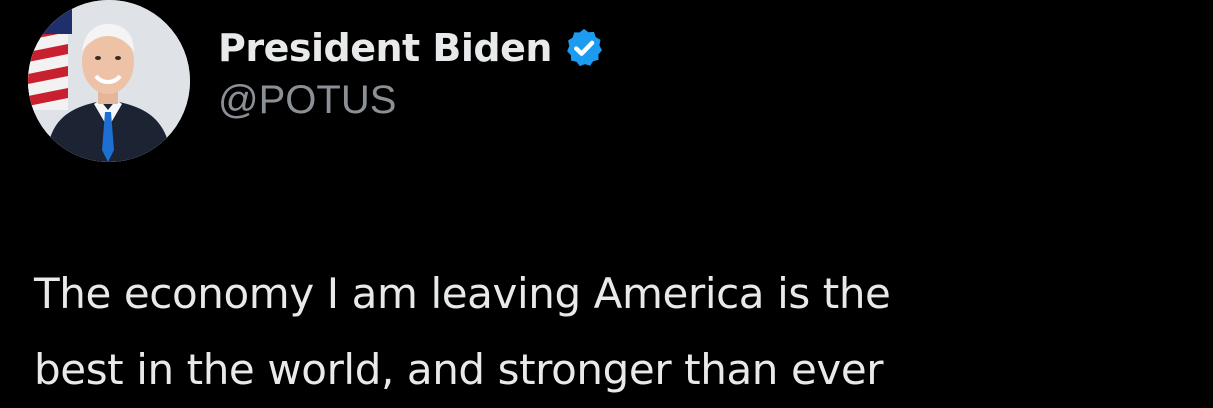 This screenshot has height=408, width=1213. I want to click on name-row: President Biden, so click(412, 48).